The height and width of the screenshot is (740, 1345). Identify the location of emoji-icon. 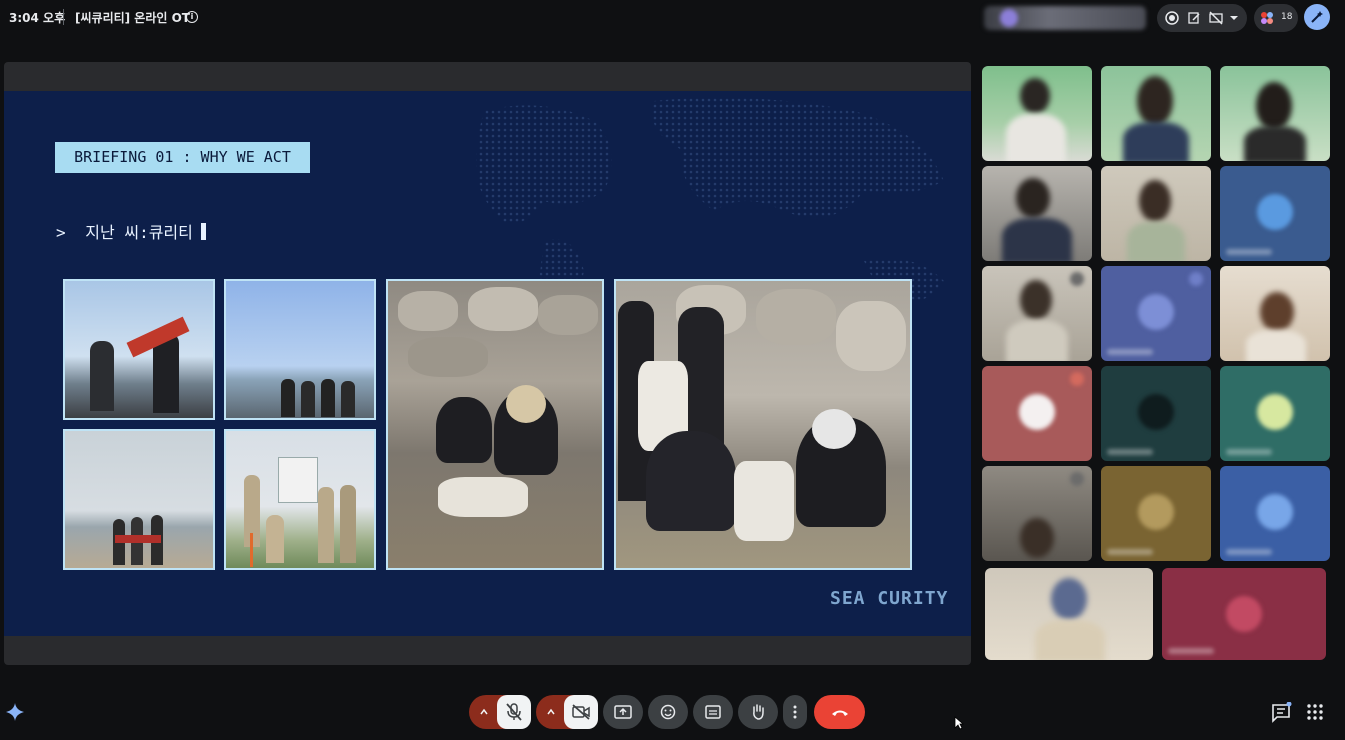
(668, 712).